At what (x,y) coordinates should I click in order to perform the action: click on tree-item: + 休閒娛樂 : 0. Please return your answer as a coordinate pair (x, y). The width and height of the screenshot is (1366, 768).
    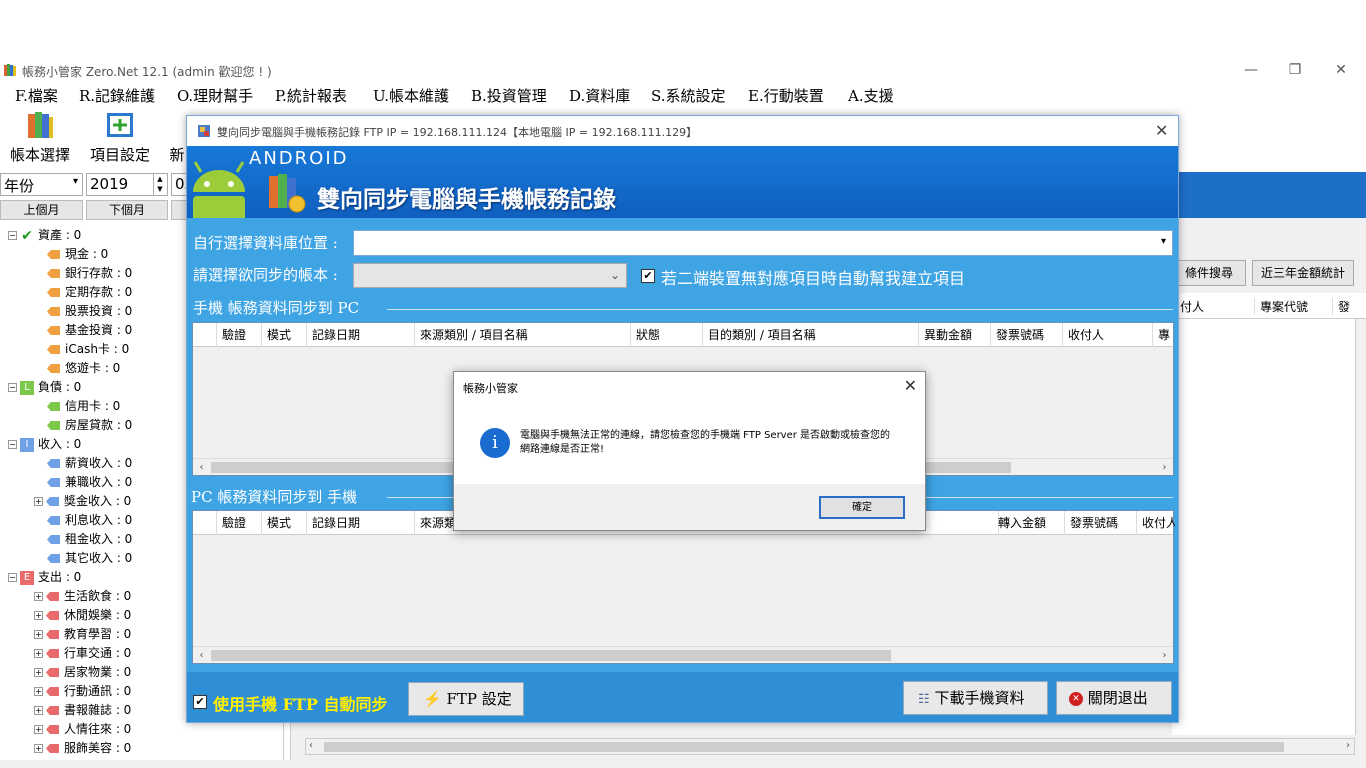
    Looking at the image, I should click on (82, 615).